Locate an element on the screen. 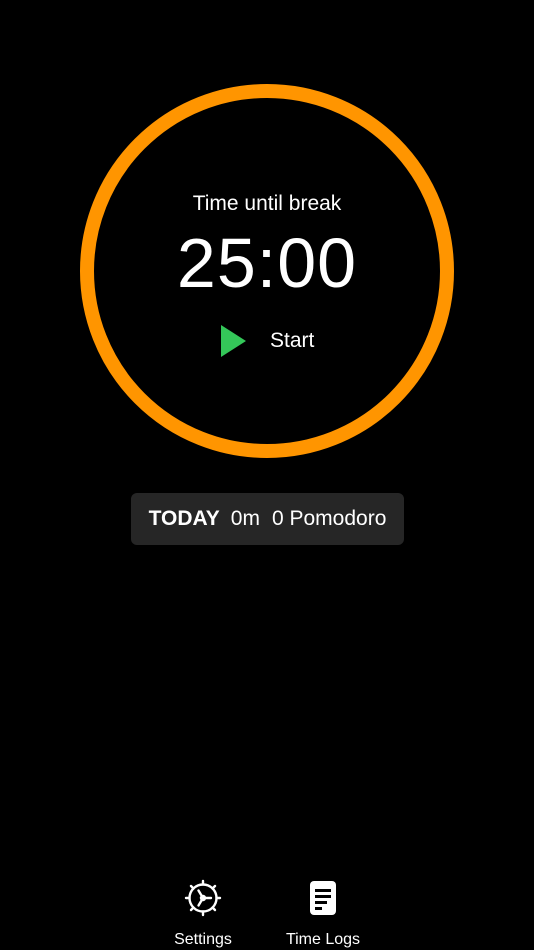 Image resolution: width=534 pixels, height=950 pixels. timer-caption: Time until break is located at coordinates (267, 203).